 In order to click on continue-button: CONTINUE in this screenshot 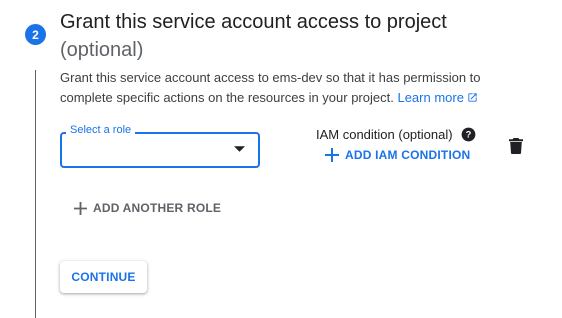, I will do `click(103, 277)`.